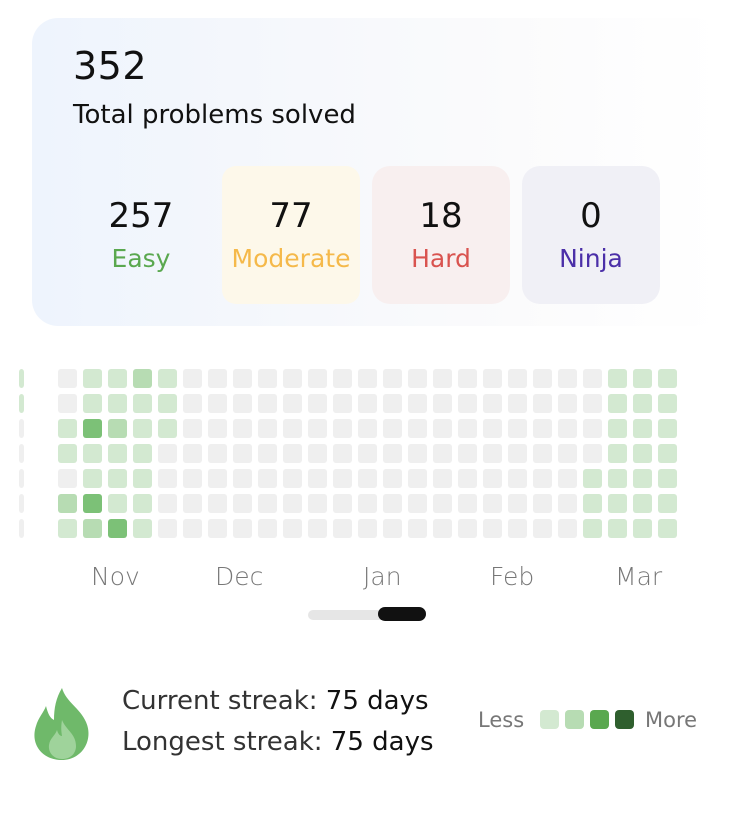 The image size is (752, 828). Describe the element at coordinates (402, 614) in the screenshot. I see `heatmap-scroll-thumb` at that location.